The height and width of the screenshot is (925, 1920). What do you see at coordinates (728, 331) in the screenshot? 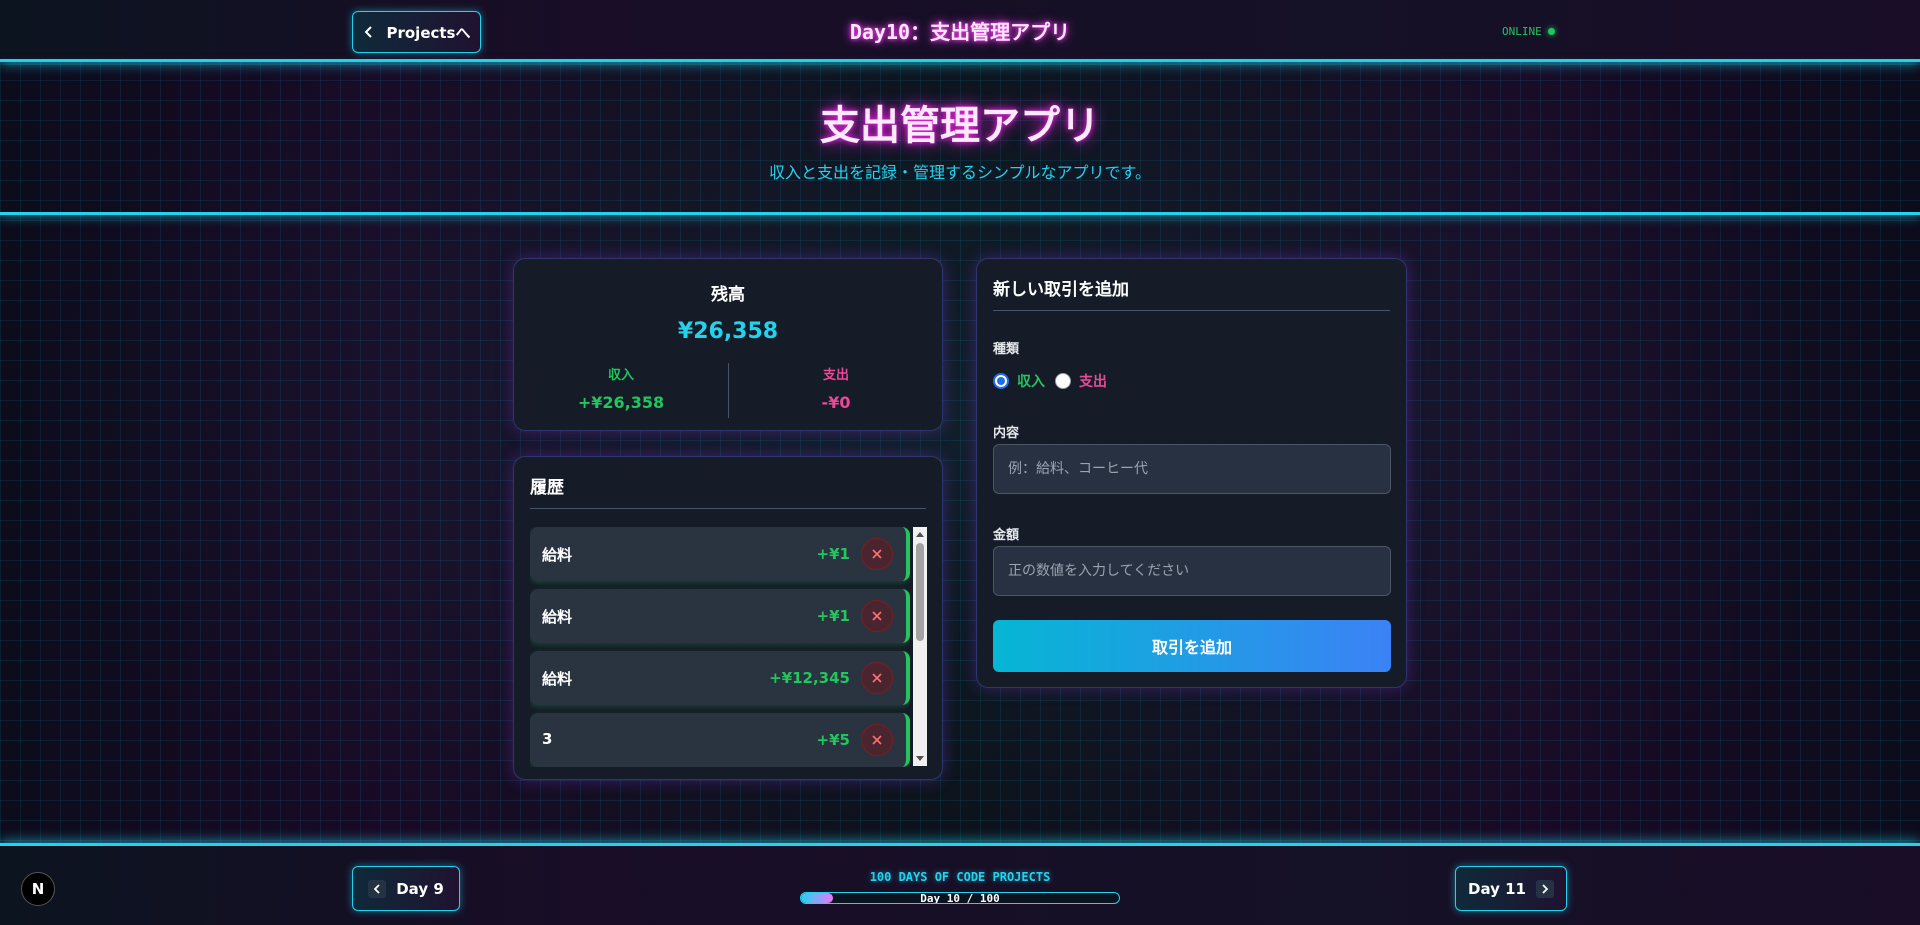
I see `balance-total: ¥26,358` at bounding box center [728, 331].